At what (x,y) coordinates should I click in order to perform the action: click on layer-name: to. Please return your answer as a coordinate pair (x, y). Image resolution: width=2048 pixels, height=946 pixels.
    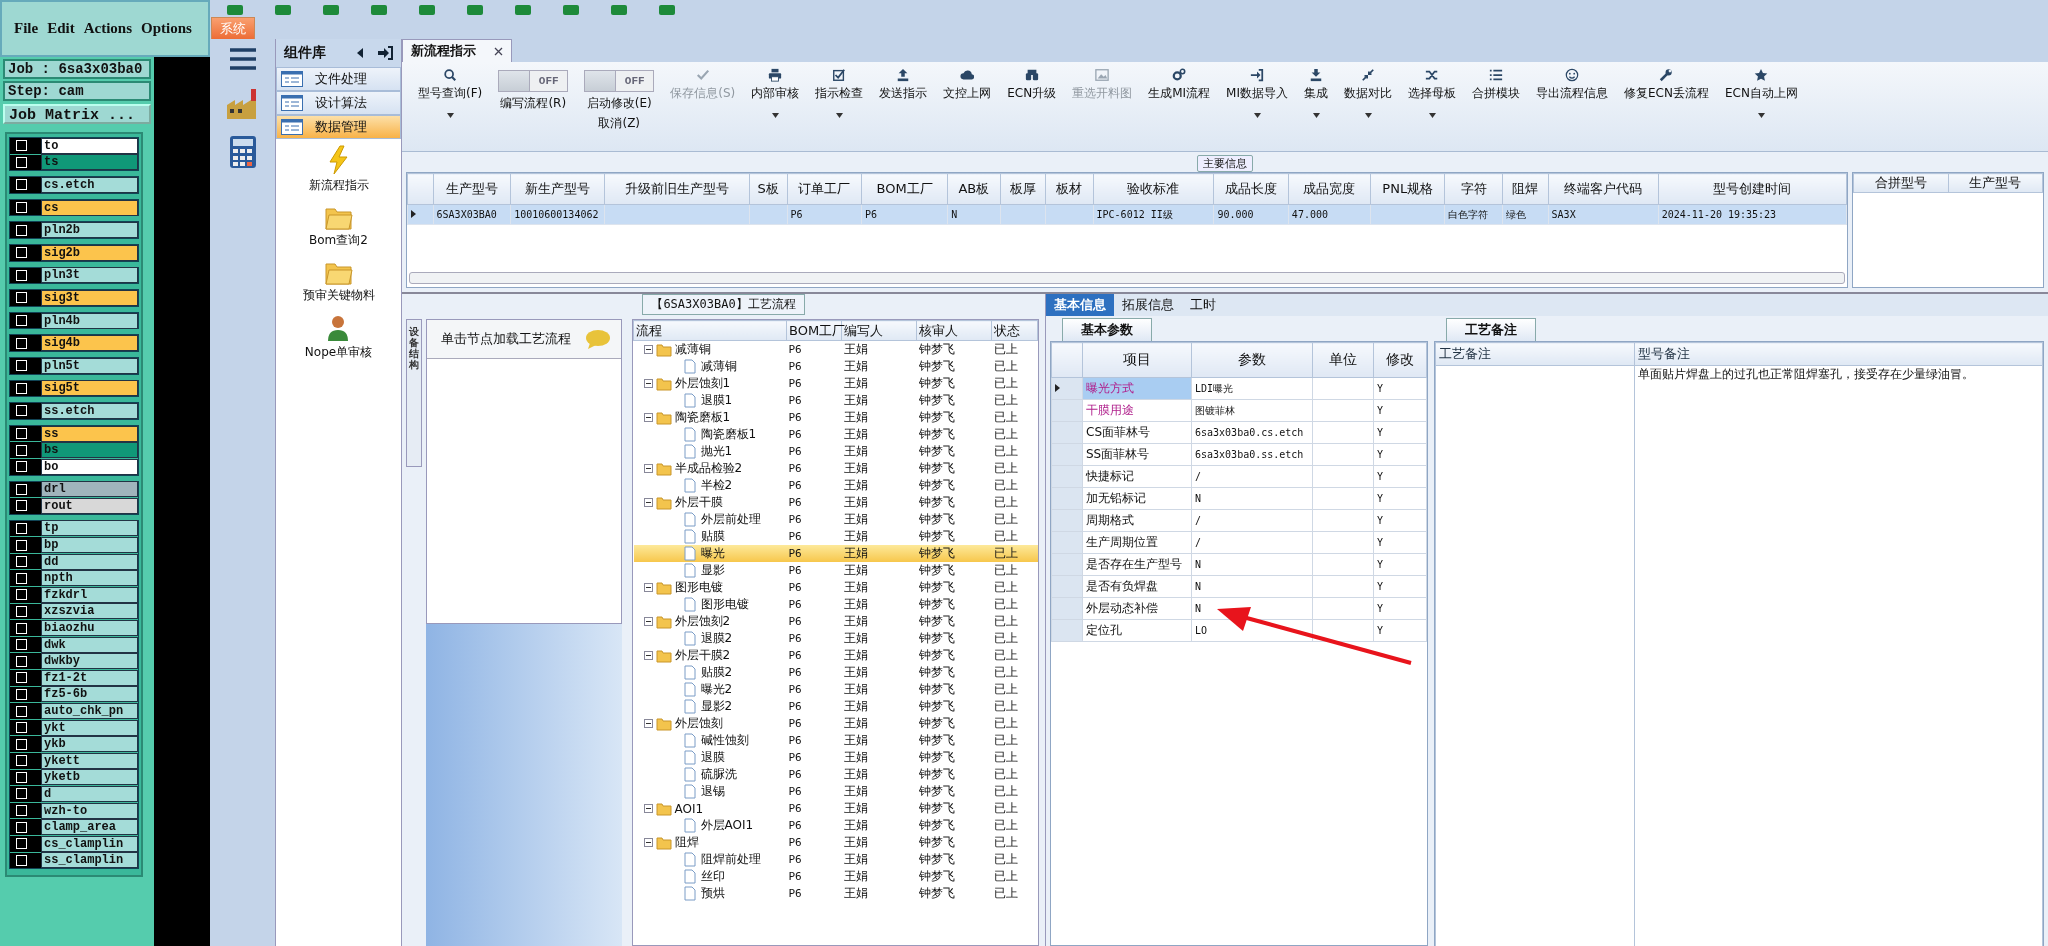
    Looking at the image, I should click on (89, 145).